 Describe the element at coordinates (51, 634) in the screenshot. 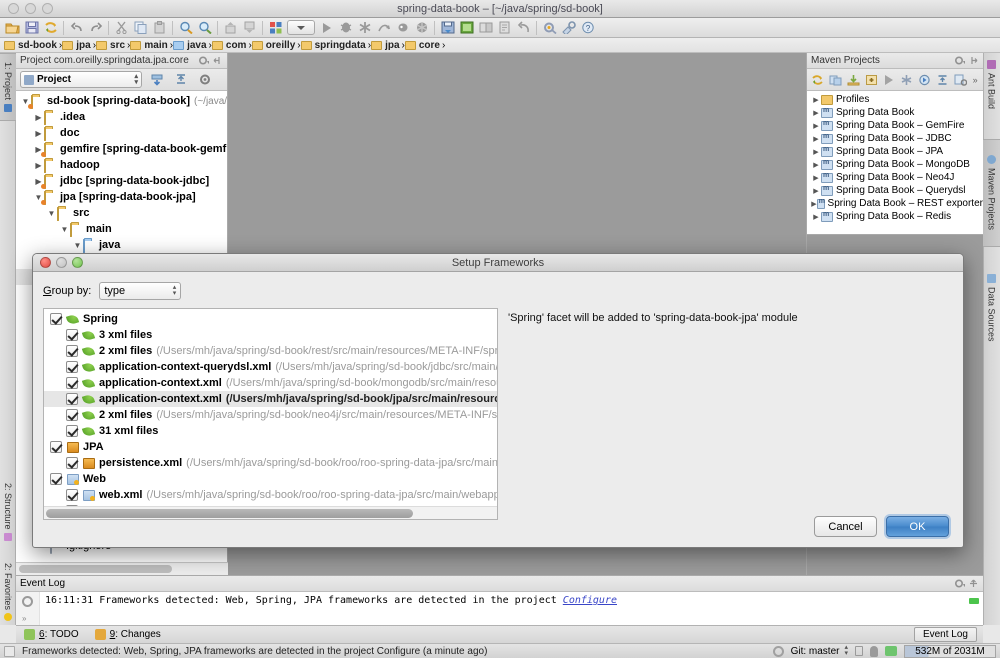

I see `tab-todo: 6: TODO` at that location.